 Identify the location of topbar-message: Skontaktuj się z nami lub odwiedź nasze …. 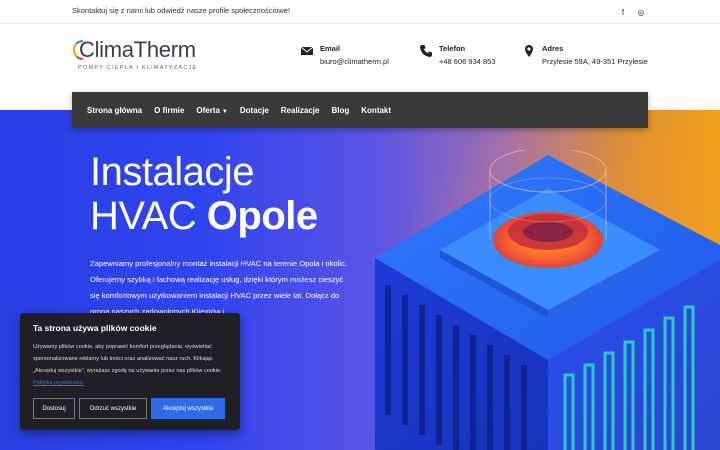
(181, 10).